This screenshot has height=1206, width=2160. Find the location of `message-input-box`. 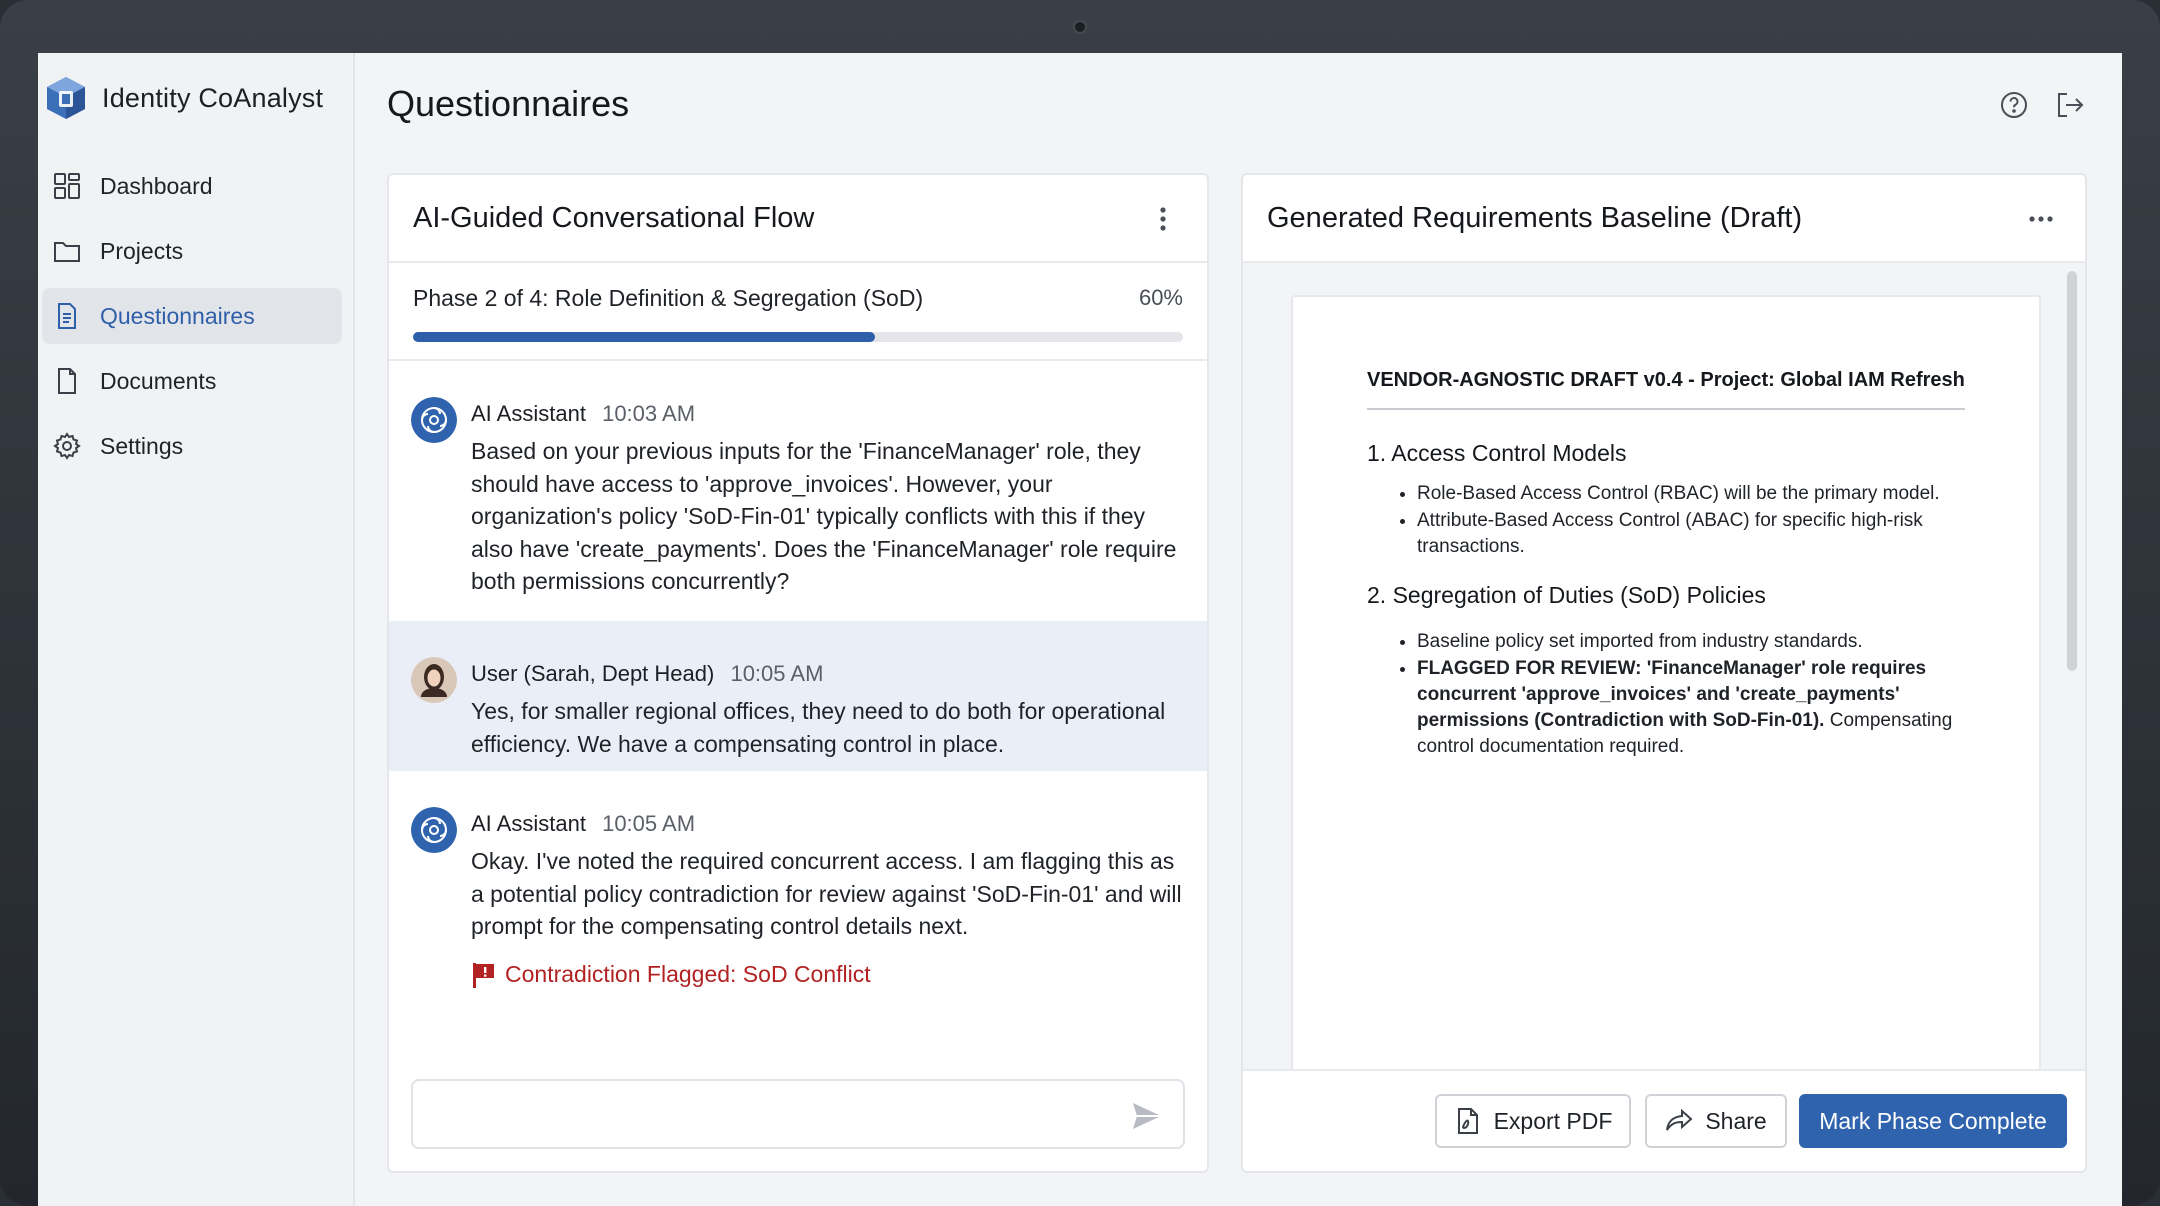

message-input-box is located at coordinates (798, 1114).